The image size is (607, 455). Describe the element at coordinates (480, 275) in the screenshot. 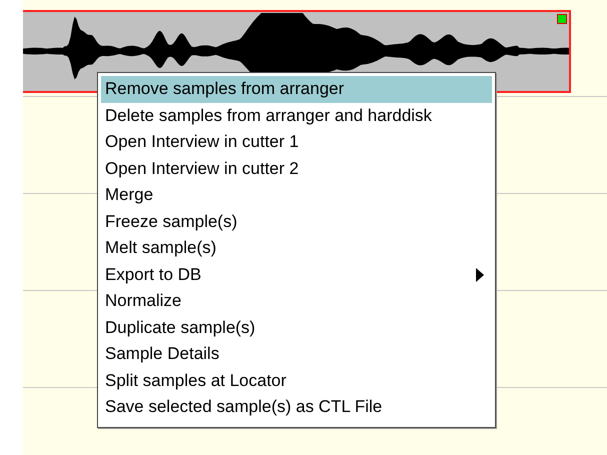

I see `submenu-arrow-icon` at that location.